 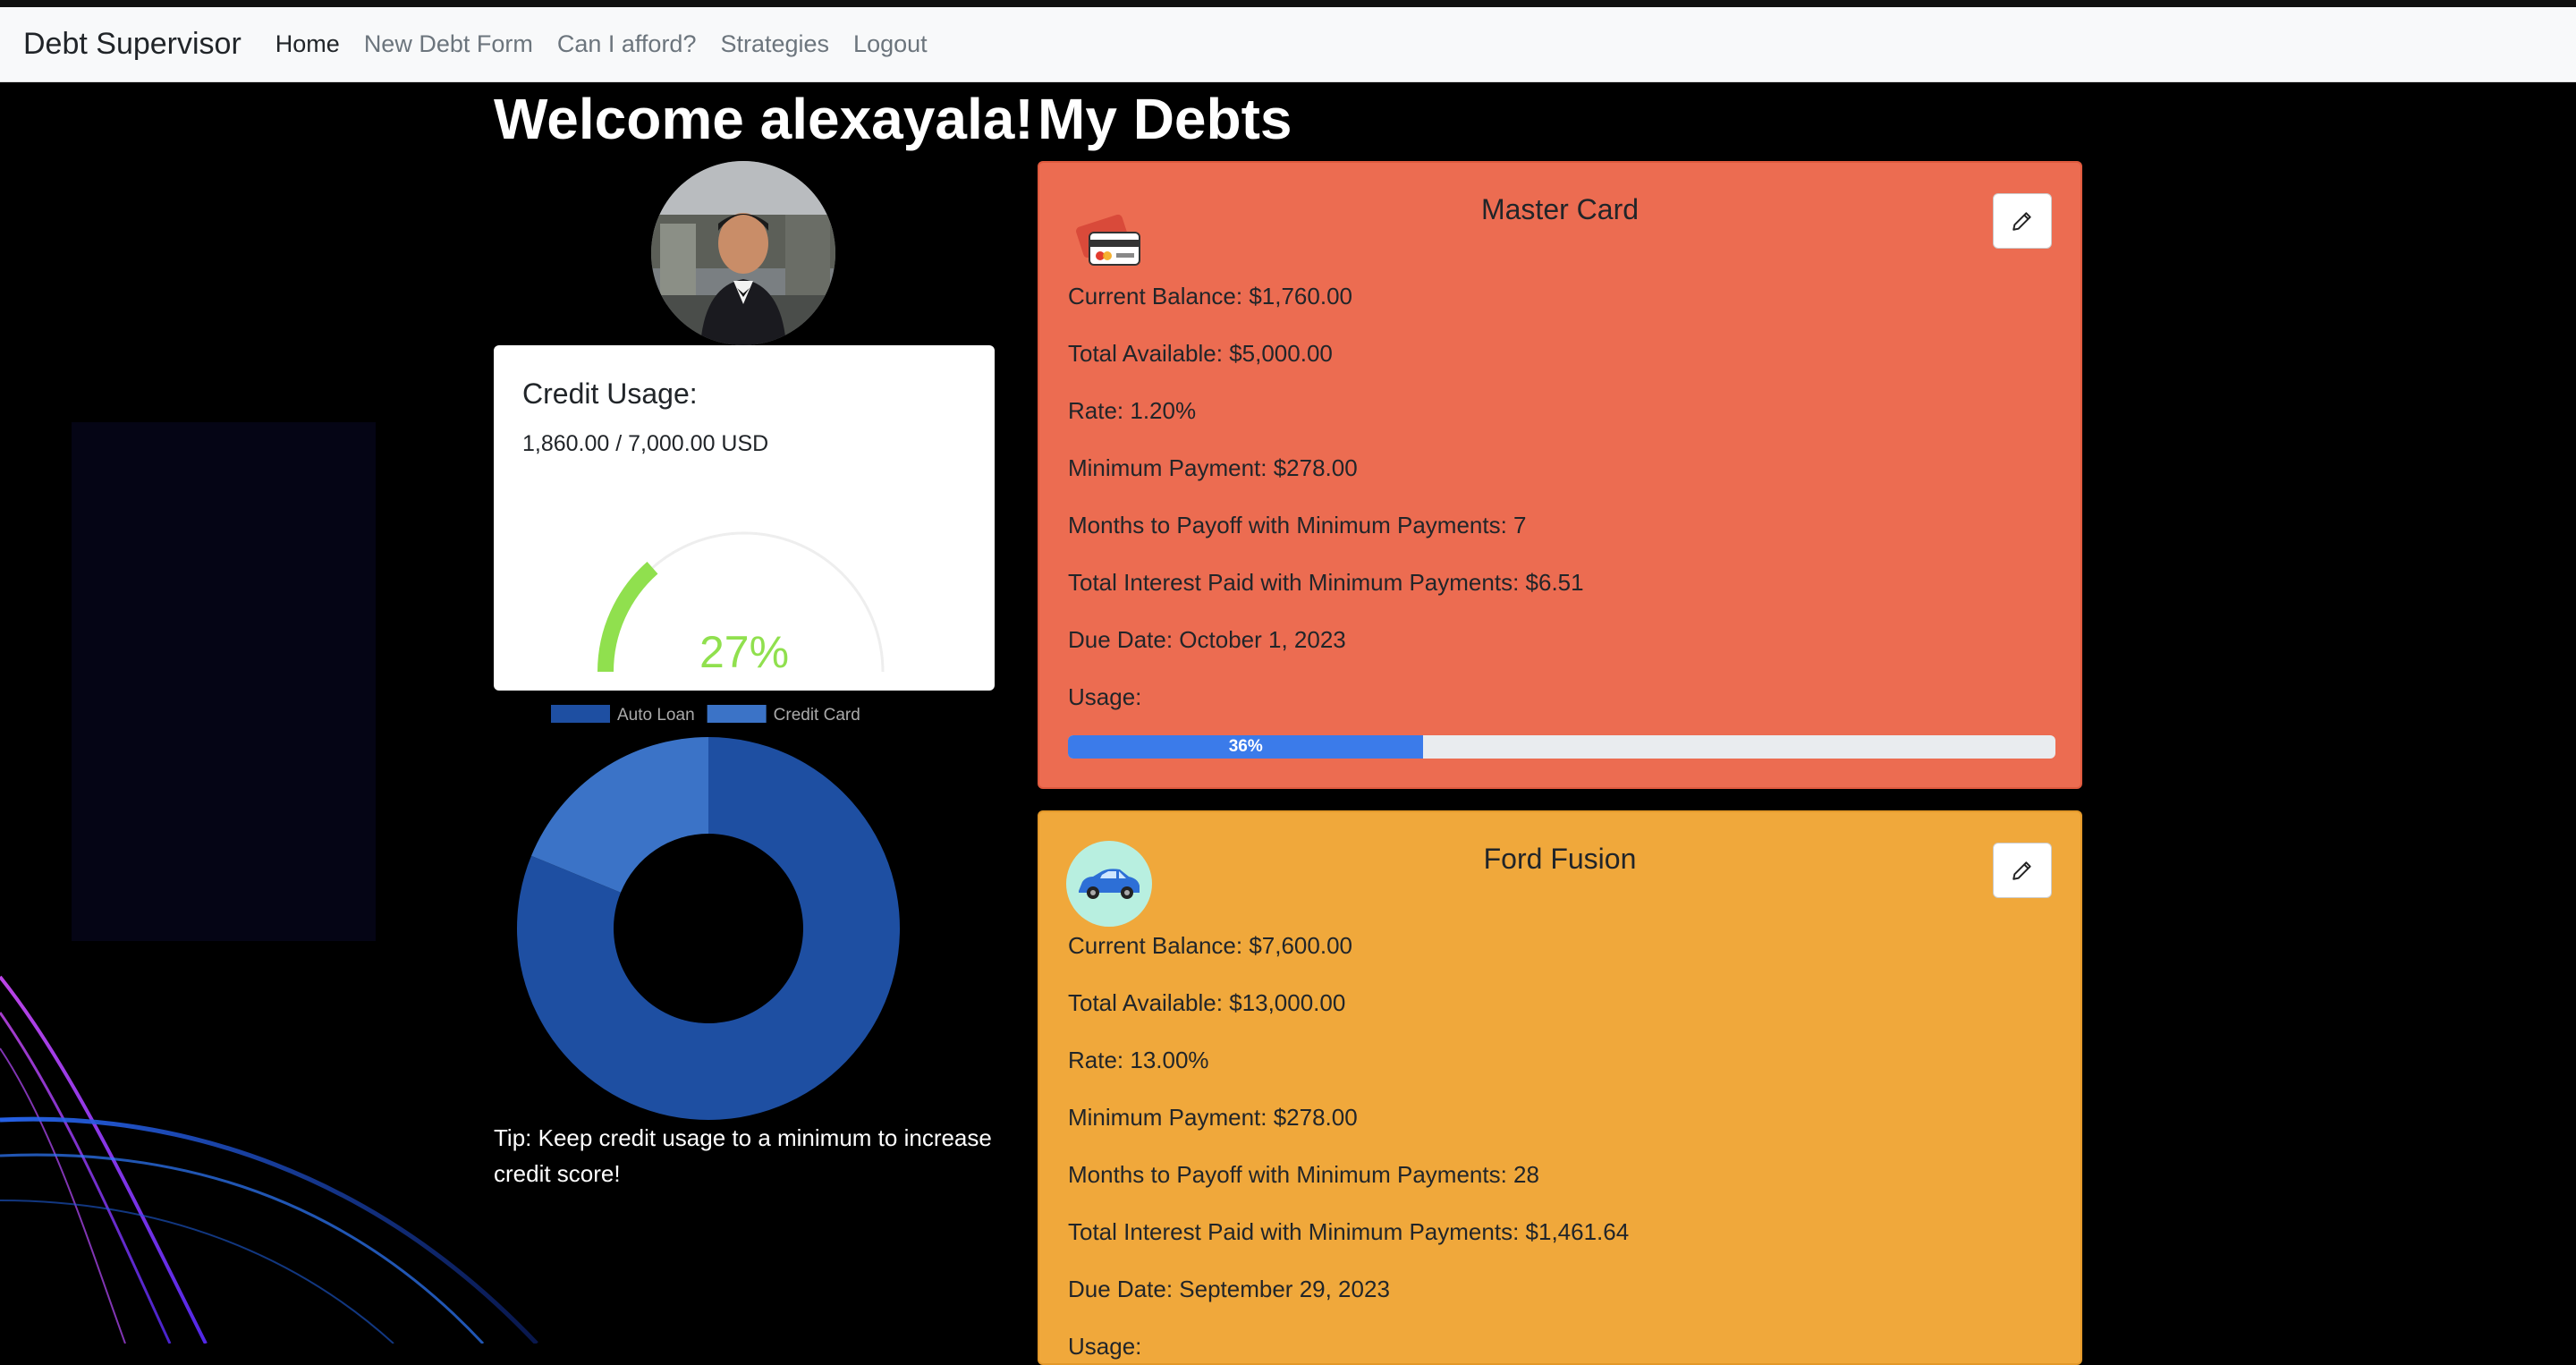 What do you see at coordinates (1207, 1002) in the screenshot?
I see `total-available: Total Available: $13,000.00` at bounding box center [1207, 1002].